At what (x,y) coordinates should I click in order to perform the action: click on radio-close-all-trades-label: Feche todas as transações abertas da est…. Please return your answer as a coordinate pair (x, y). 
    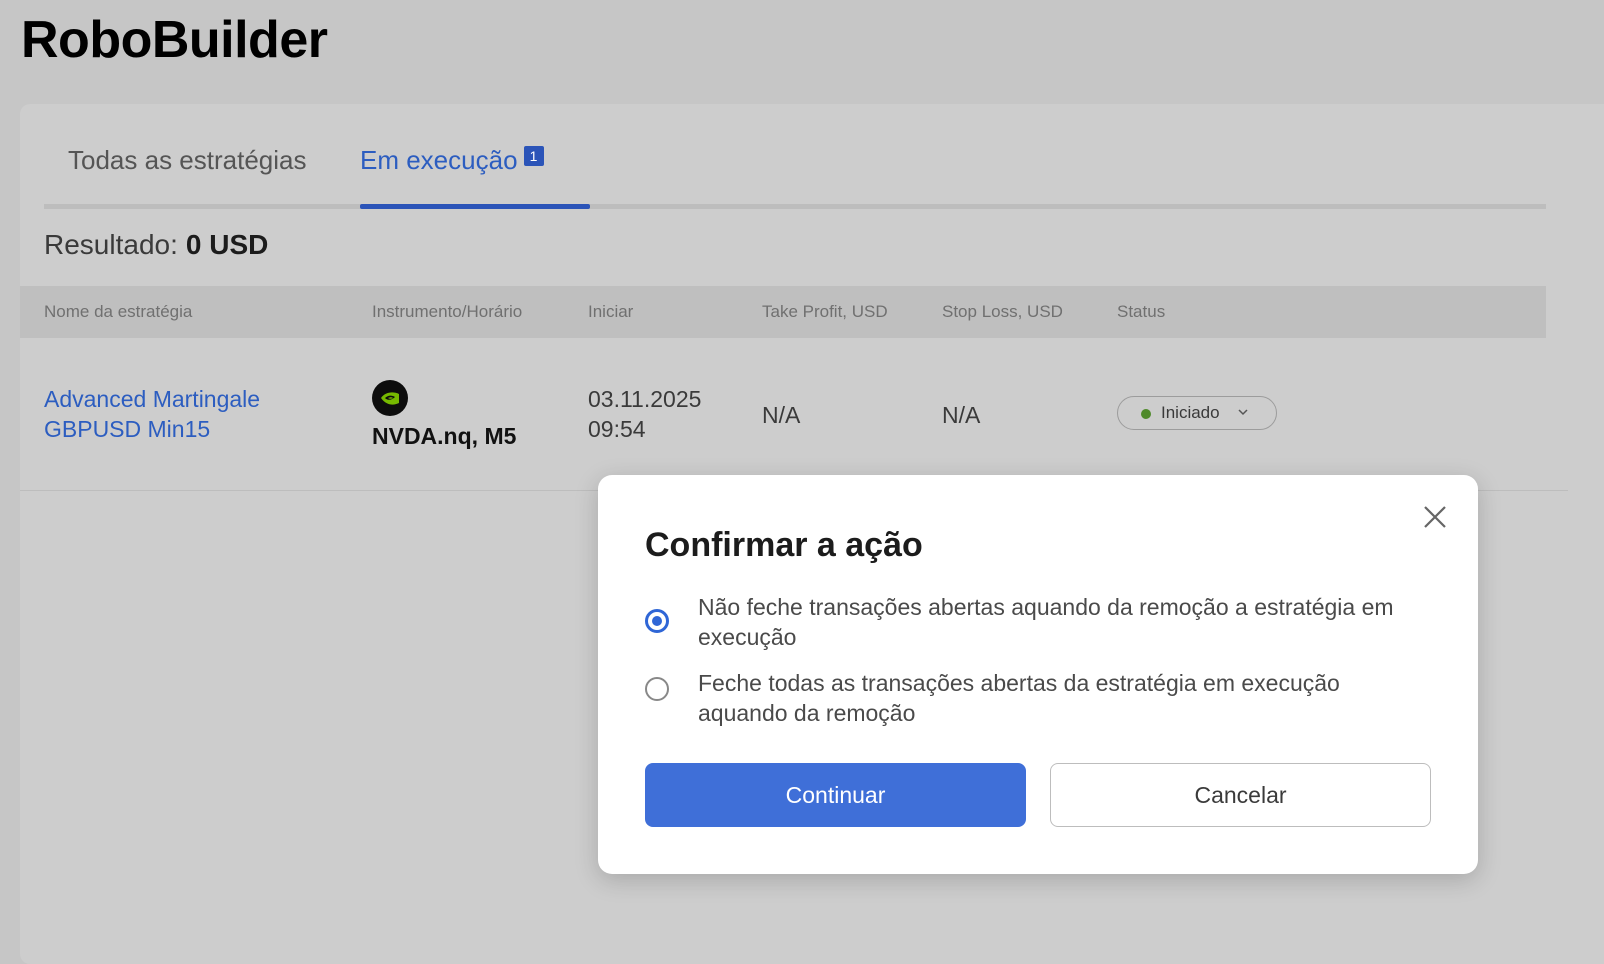
    Looking at the image, I should click on (1019, 698).